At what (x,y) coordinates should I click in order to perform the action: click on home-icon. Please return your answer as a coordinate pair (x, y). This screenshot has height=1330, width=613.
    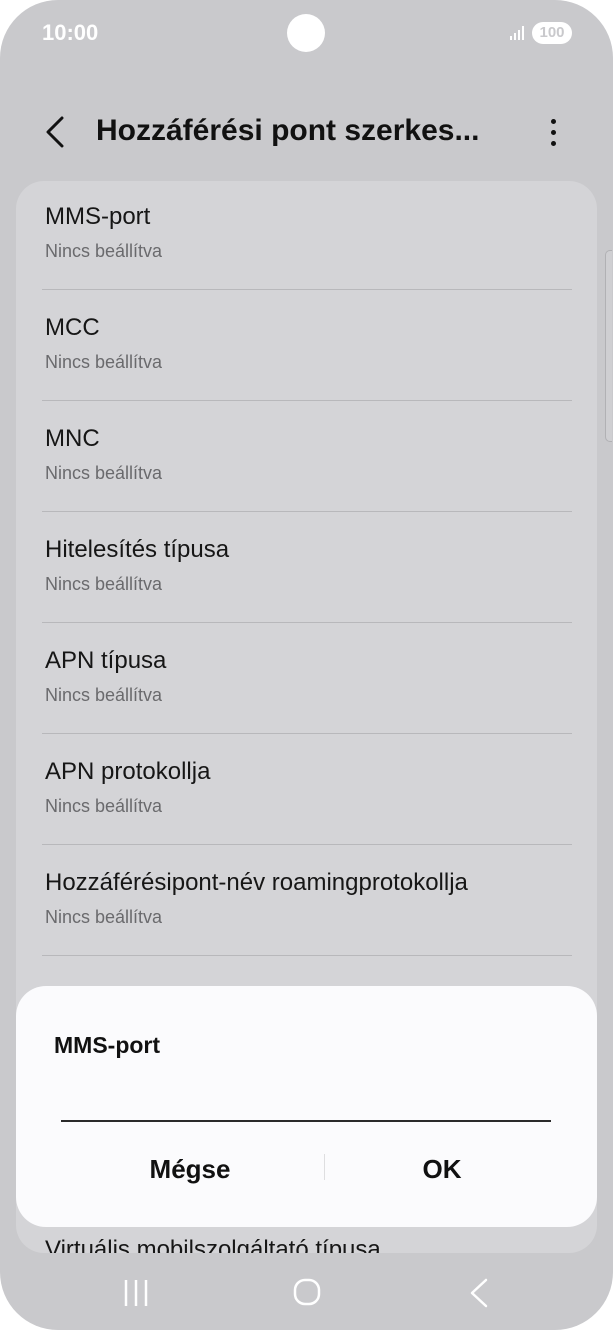
    Looking at the image, I should click on (307, 1292).